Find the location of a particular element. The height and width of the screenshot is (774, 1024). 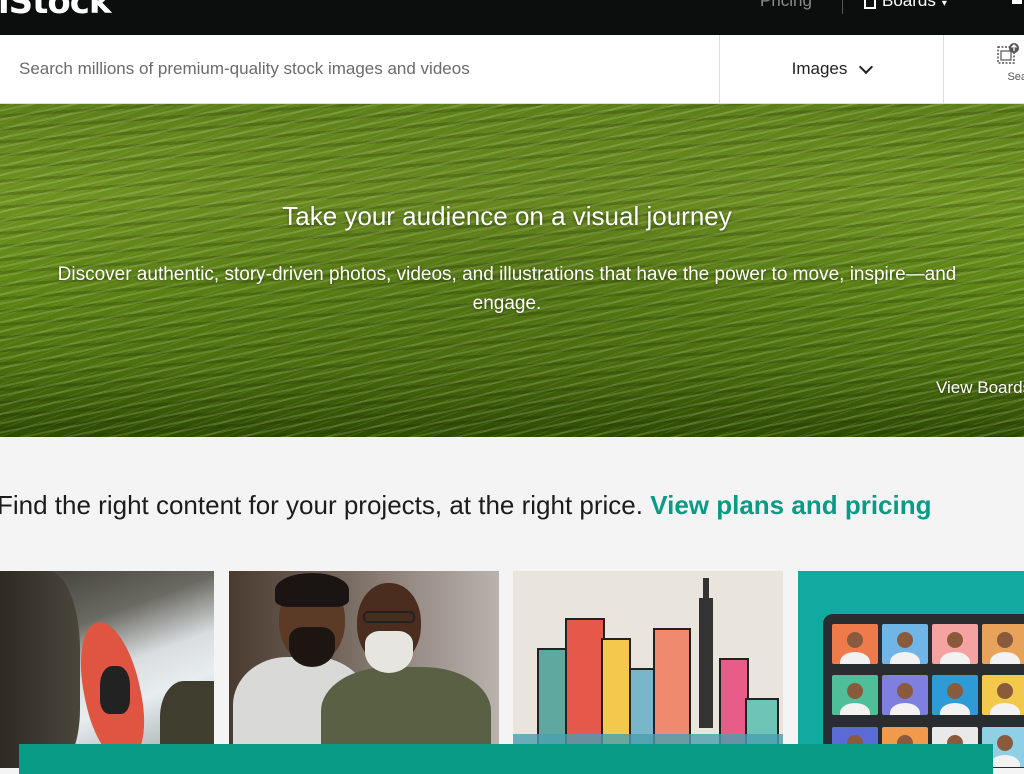

chevron-down-icon: ▾ is located at coordinates (944, 4).